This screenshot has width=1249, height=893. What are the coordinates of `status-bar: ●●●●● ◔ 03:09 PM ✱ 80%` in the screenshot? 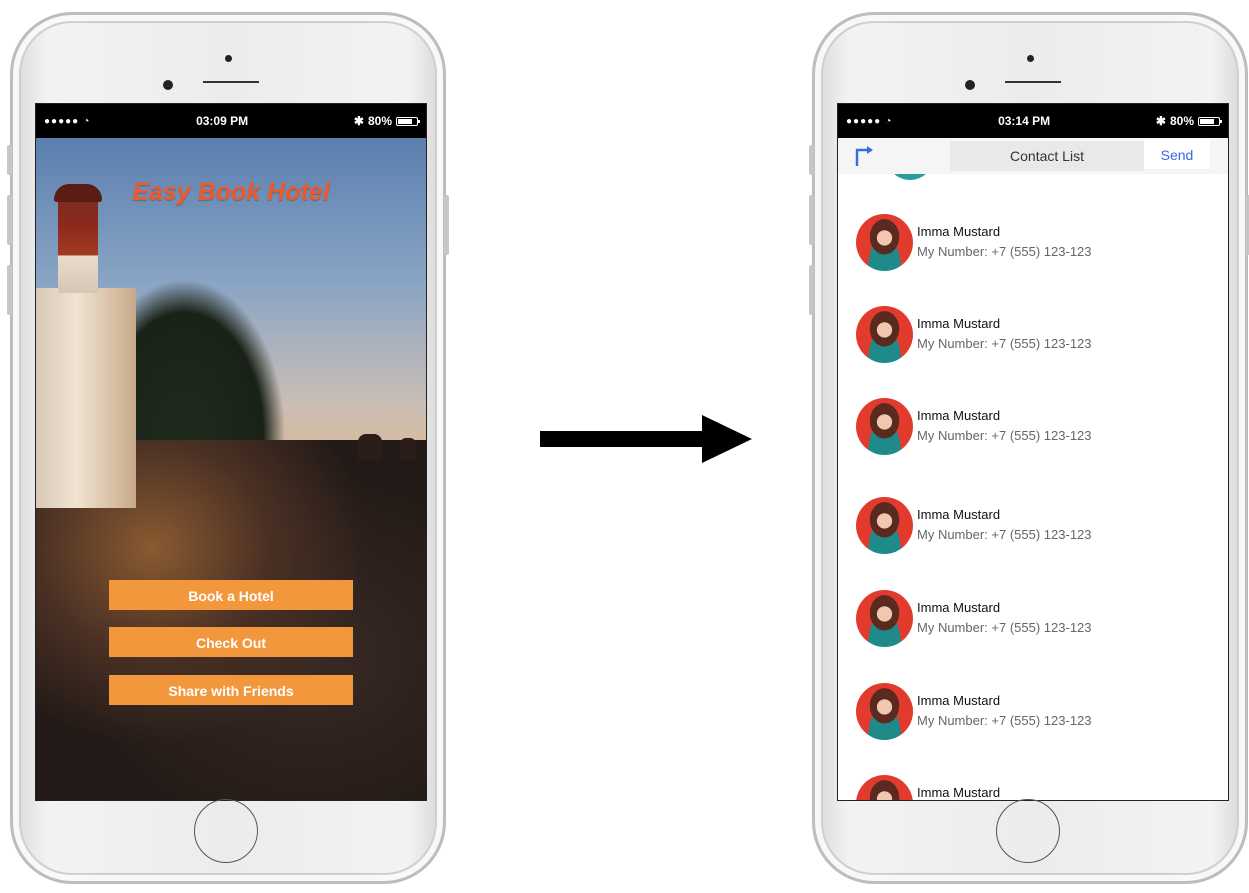 It's located at (231, 121).